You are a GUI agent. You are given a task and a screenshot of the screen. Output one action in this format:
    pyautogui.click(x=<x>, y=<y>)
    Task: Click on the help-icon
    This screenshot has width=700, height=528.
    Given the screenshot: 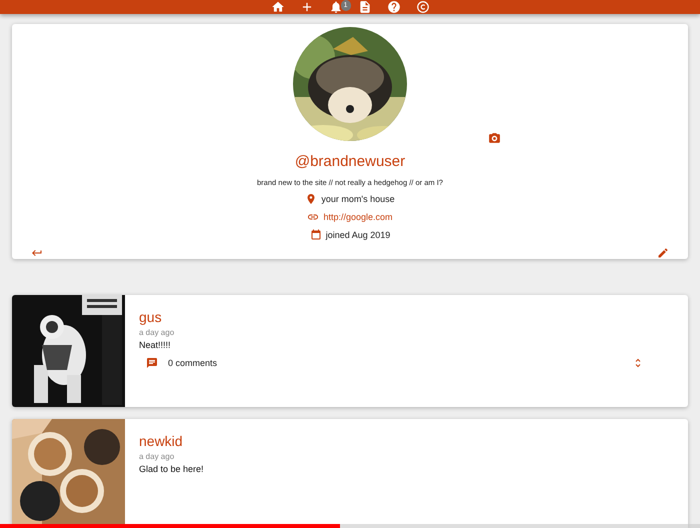 What is the action you would take?
    pyautogui.click(x=393, y=7)
    